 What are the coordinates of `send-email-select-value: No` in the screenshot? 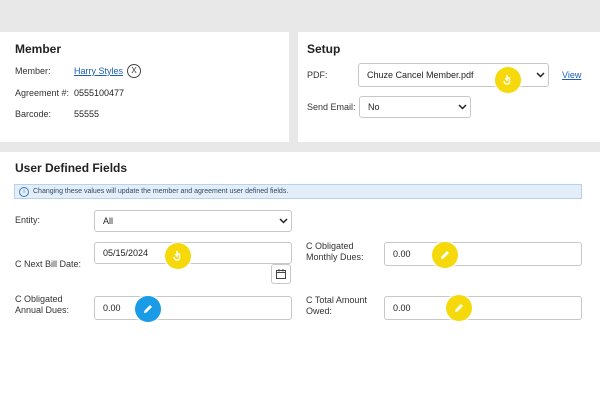 It's located at (374, 107).